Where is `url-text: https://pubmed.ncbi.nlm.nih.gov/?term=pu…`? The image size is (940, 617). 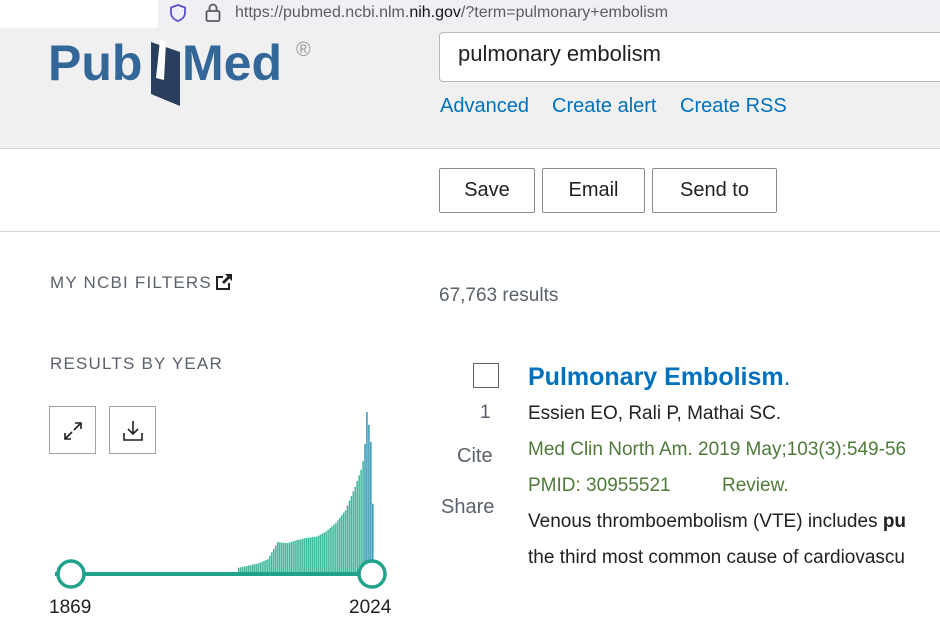
url-text: https://pubmed.ncbi.nlm.nih.gov/?term=pu… is located at coordinates (451, 13).